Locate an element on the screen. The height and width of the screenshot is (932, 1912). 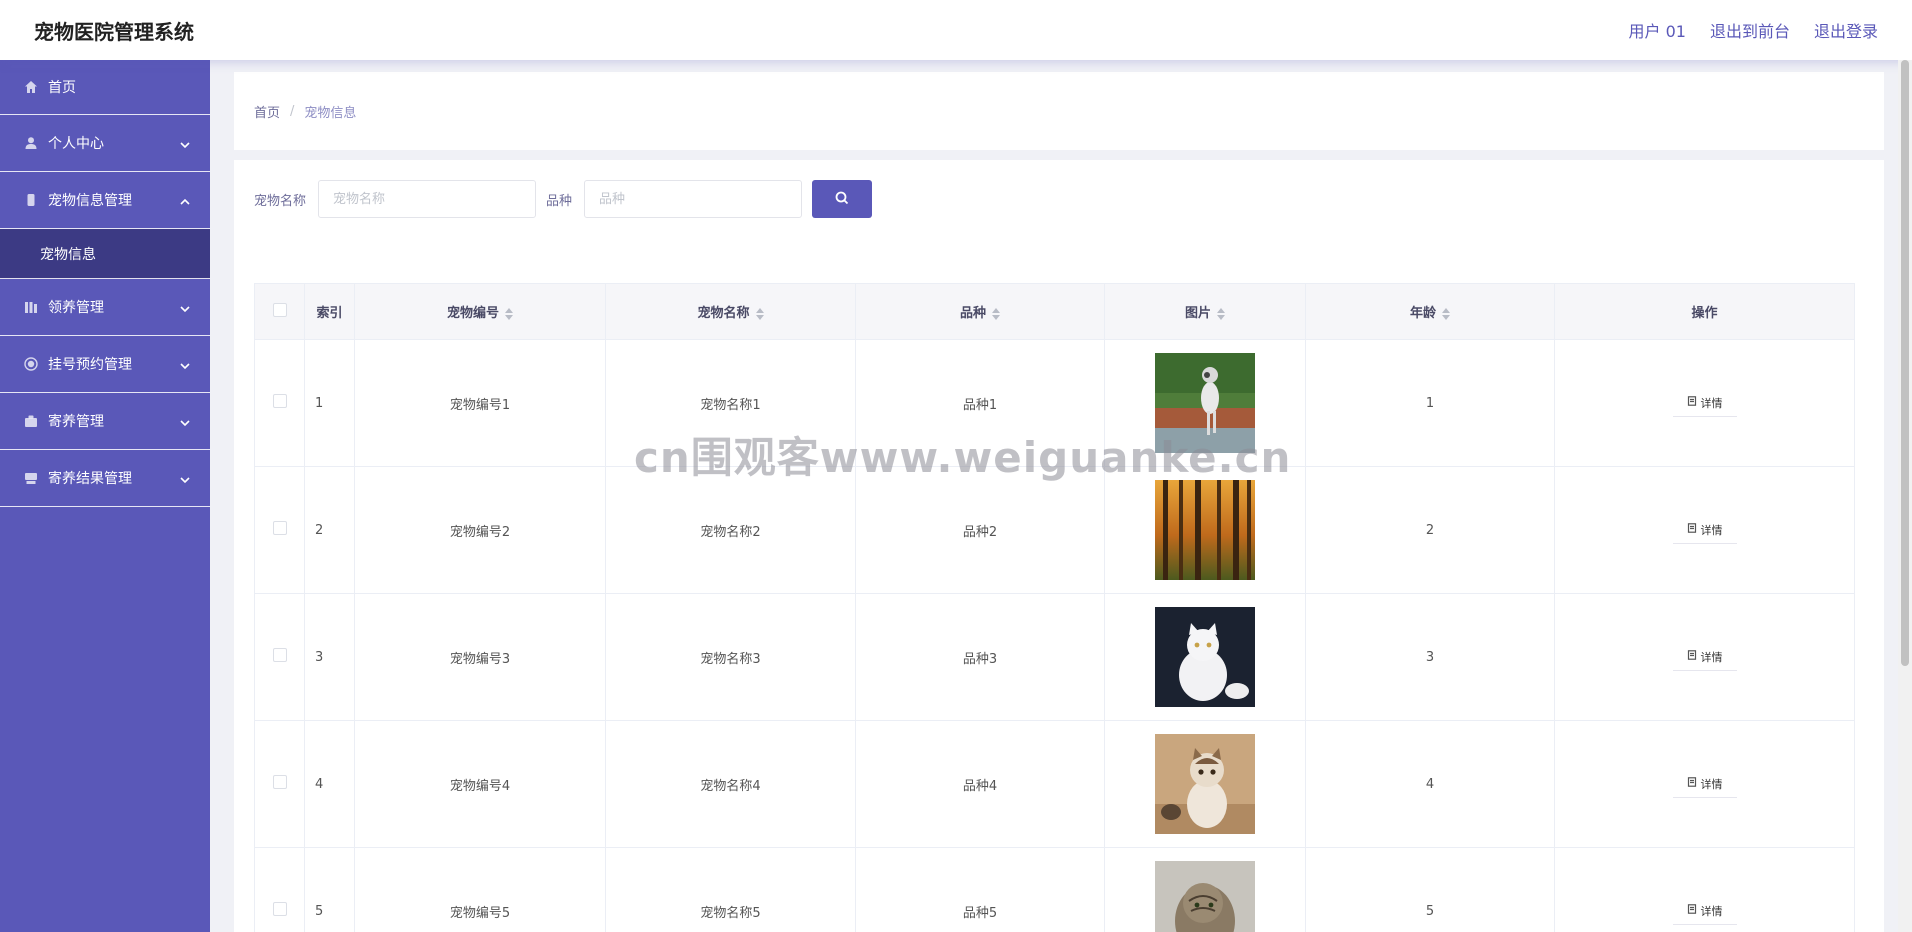
logout-link: 退出登录 is located at coordinates (1846, 30).